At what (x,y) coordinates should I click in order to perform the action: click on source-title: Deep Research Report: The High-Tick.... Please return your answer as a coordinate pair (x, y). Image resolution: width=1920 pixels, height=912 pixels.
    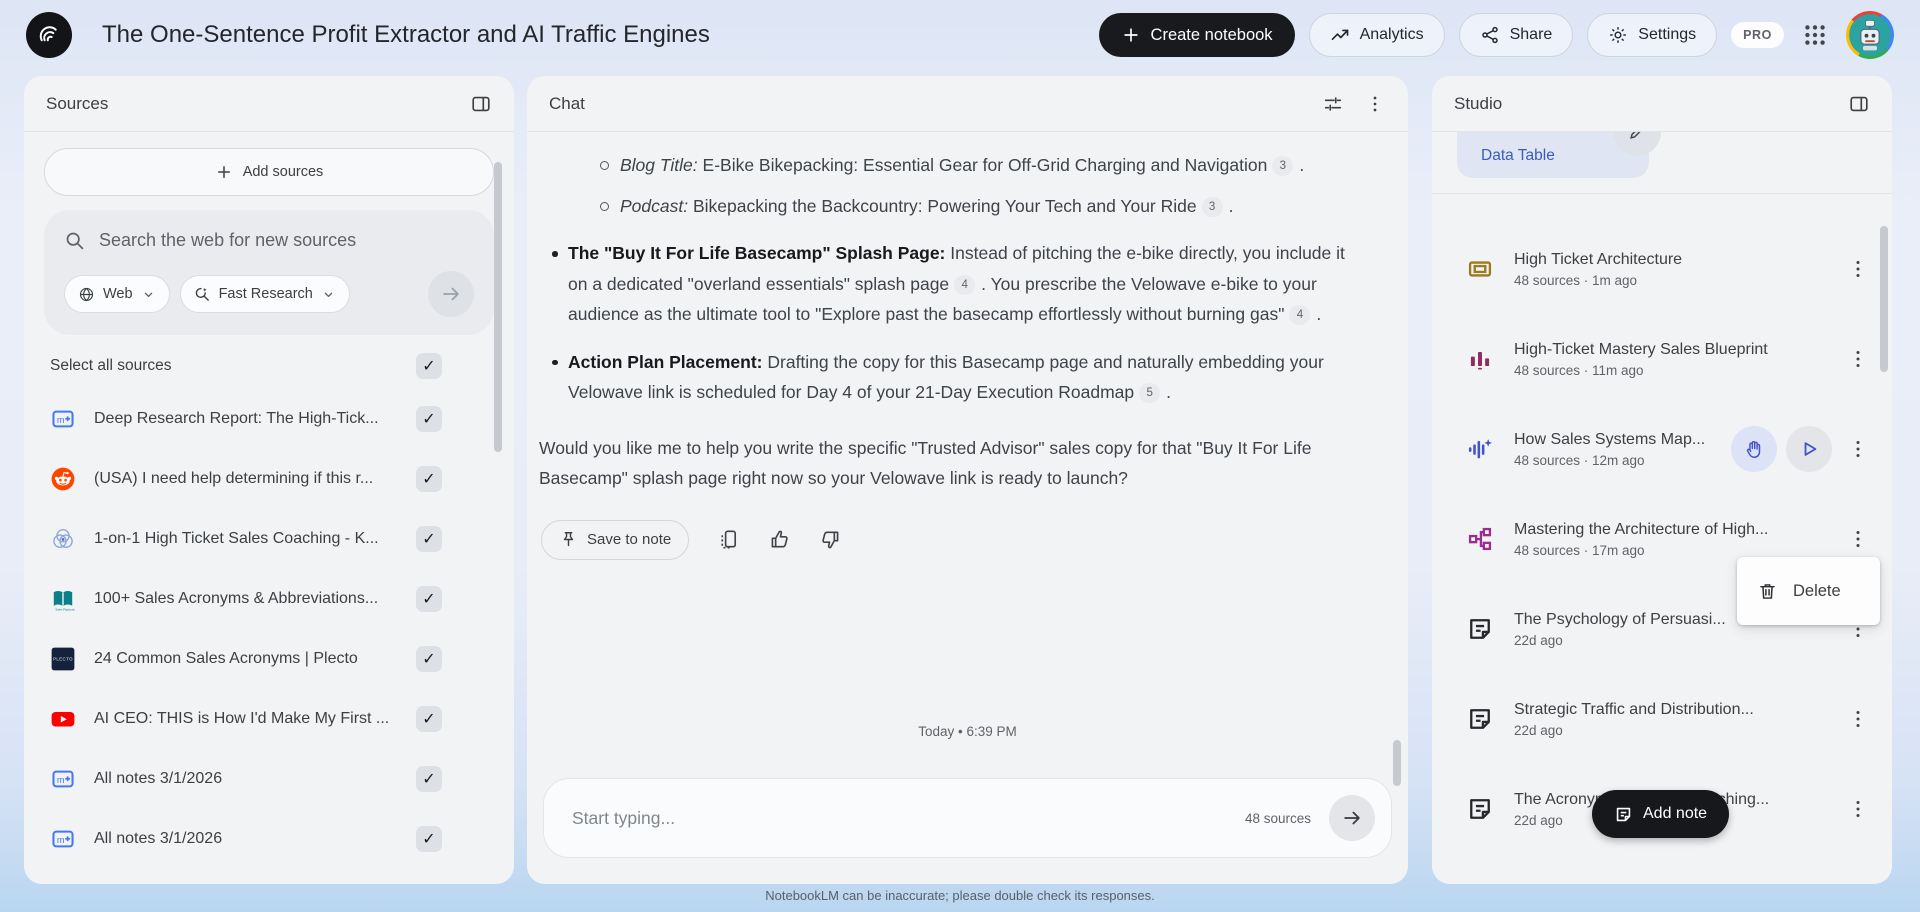
    Looking at the image, I should click on (236, 418).